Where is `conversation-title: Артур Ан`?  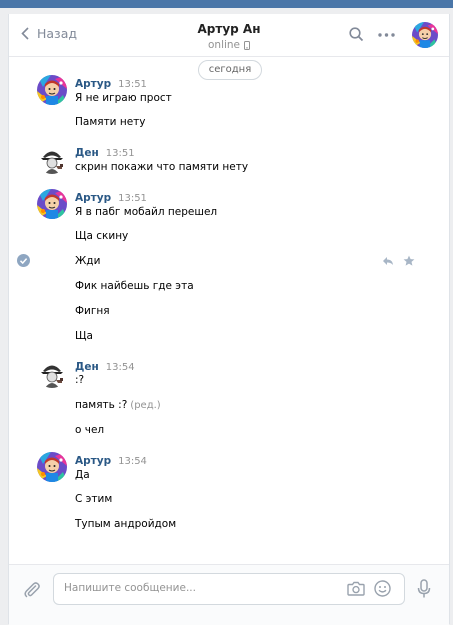 conversation-title: Артур Ан is located at coordinates (229, 29).